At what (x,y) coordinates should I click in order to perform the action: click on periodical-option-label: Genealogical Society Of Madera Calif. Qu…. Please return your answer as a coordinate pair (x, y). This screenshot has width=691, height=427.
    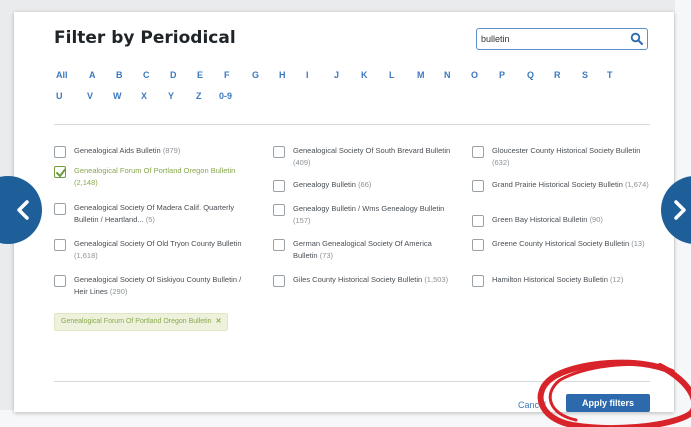
    Looking at the image, I should click on (164, 214).